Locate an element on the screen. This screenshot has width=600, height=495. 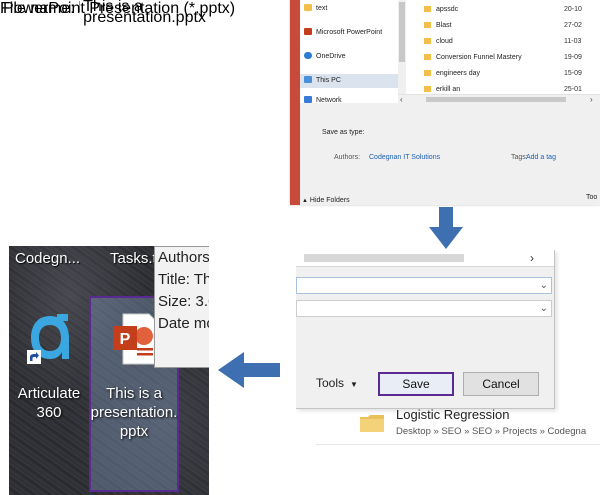
tools-button: Tools ▼ is located at coordinates (337, 383).